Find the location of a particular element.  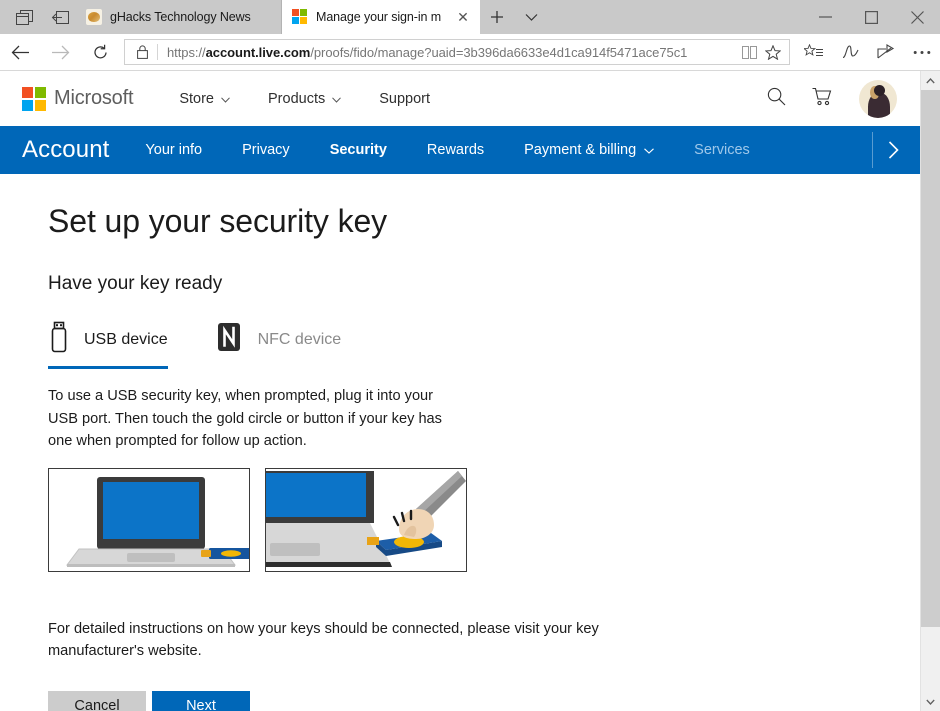

tab-nfc-device: NFC device is located at coordinates (278, 345).